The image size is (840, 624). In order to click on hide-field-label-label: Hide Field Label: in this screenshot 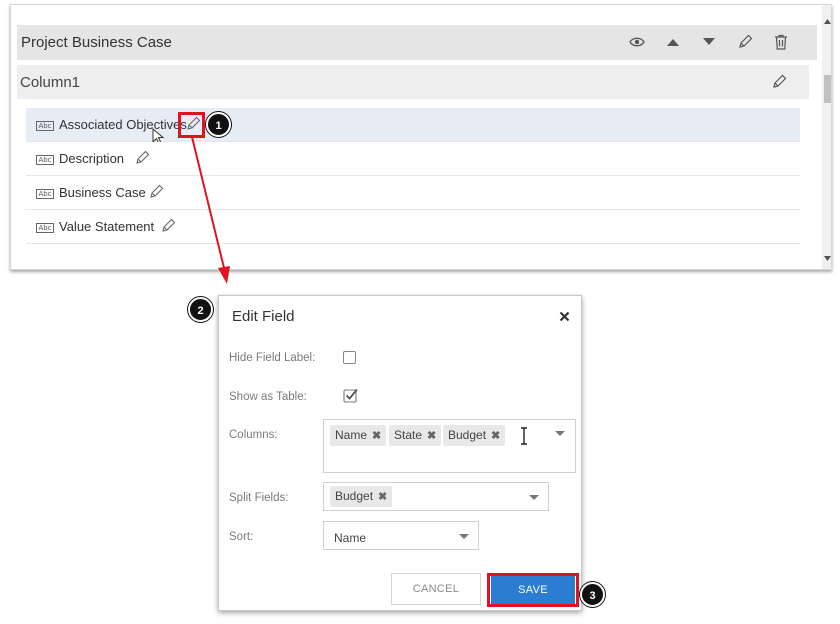, I will do `click(272, 358)`.